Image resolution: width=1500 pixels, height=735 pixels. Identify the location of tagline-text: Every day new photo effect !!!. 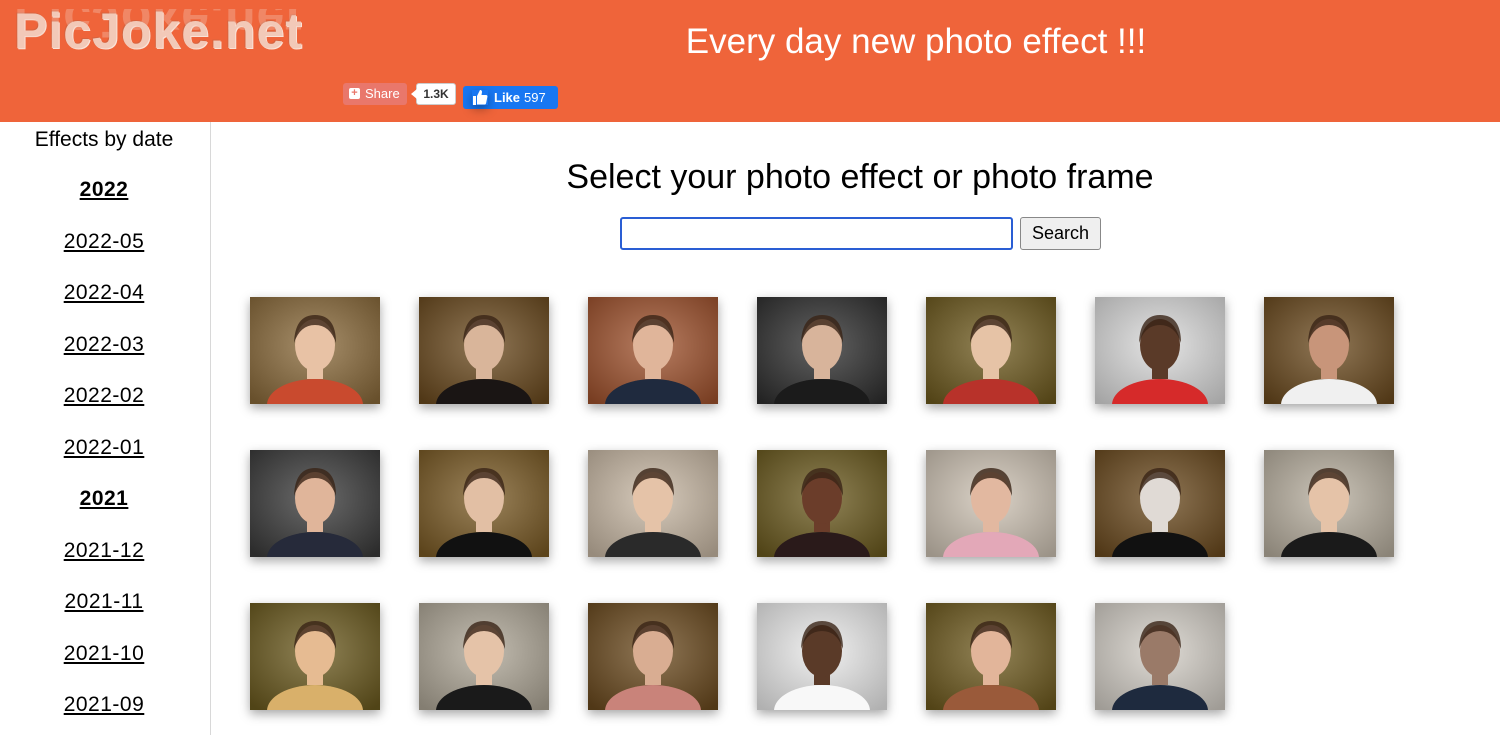
(916, 41).